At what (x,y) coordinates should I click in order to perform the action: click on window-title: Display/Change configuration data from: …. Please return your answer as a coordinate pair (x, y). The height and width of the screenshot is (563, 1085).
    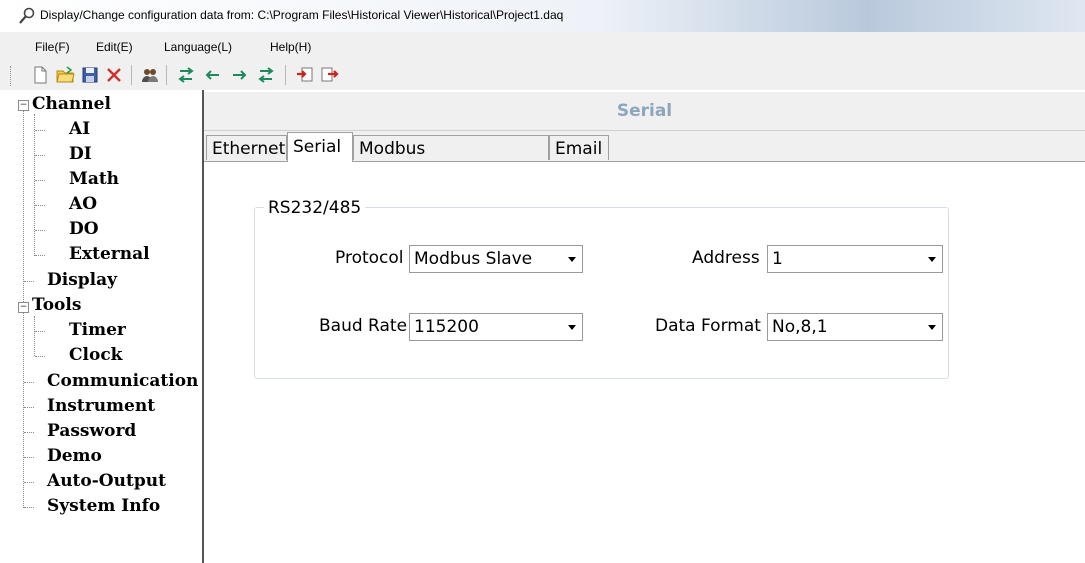
    Looking at the image, I should click on (302, 15).